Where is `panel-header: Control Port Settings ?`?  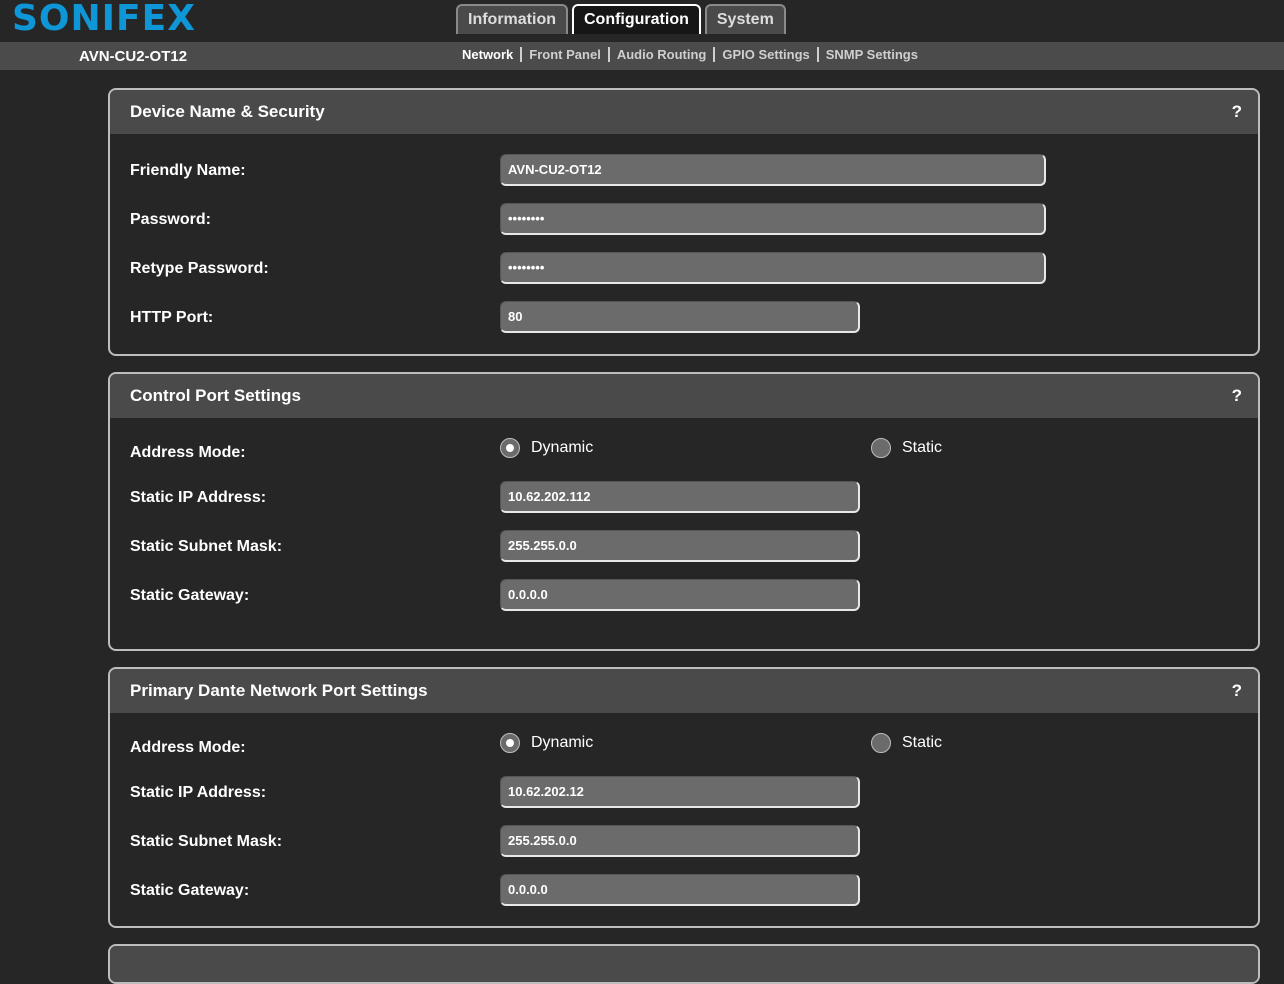 panel-header: Control Port Settings ? is located at coordinates (684, 396).